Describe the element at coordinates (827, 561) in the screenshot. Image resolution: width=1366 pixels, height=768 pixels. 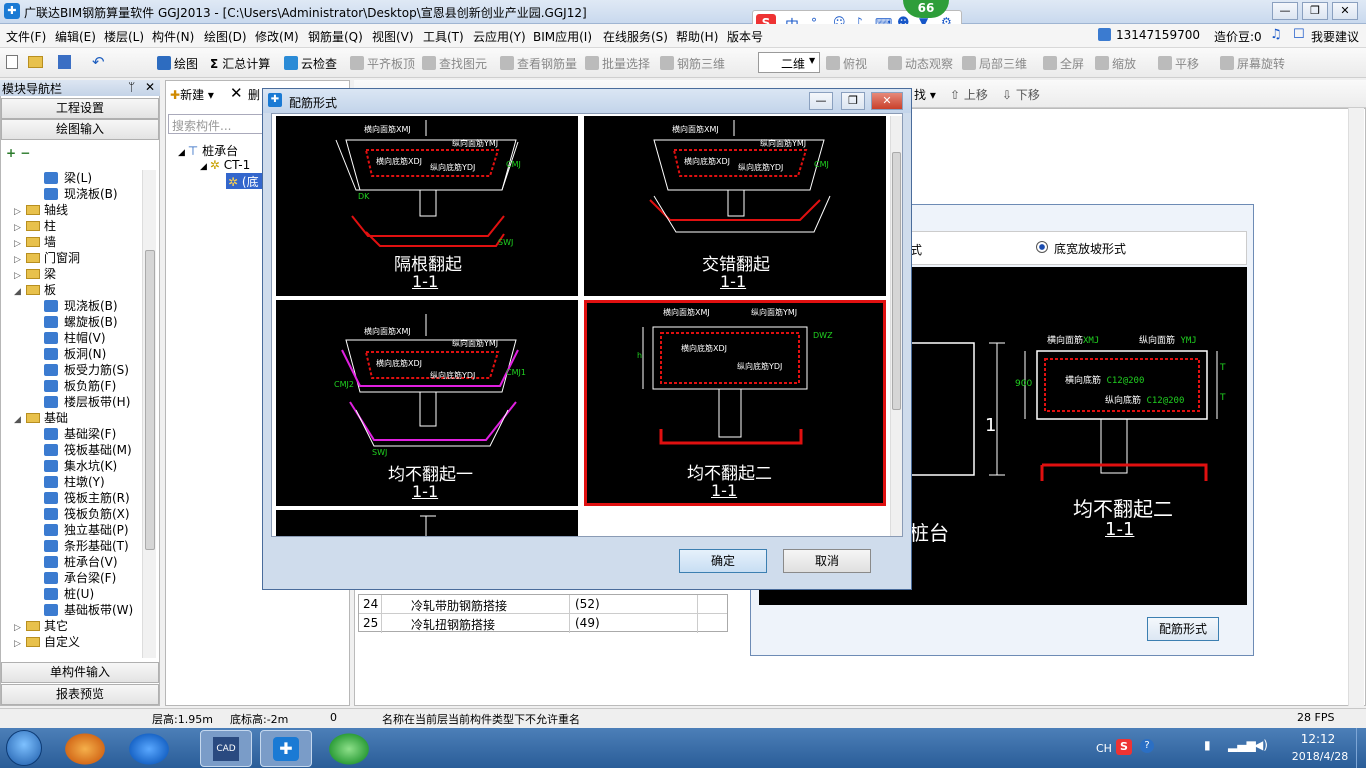
I see `cancel-button: 取消` at that location.